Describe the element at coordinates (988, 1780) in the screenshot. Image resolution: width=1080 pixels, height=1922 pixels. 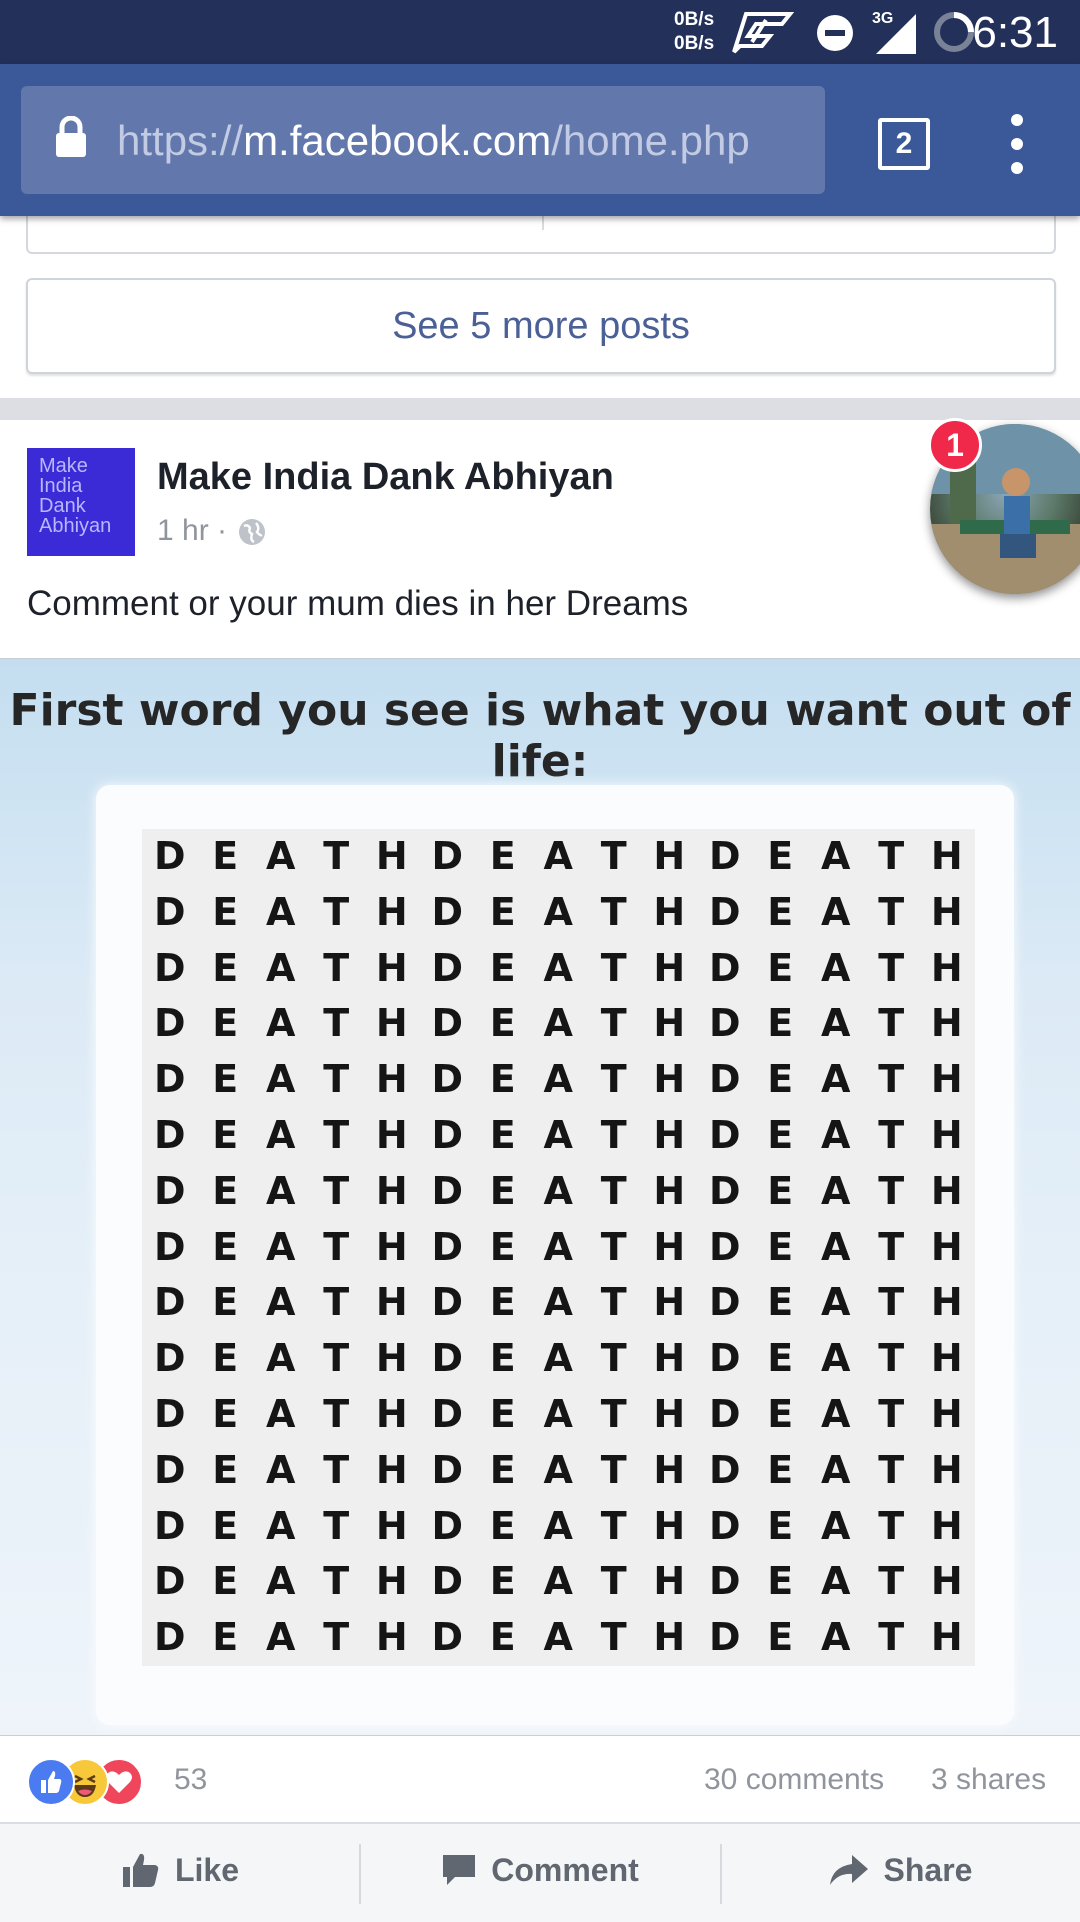
I see `shares-count-link: 3 shares` at that location.